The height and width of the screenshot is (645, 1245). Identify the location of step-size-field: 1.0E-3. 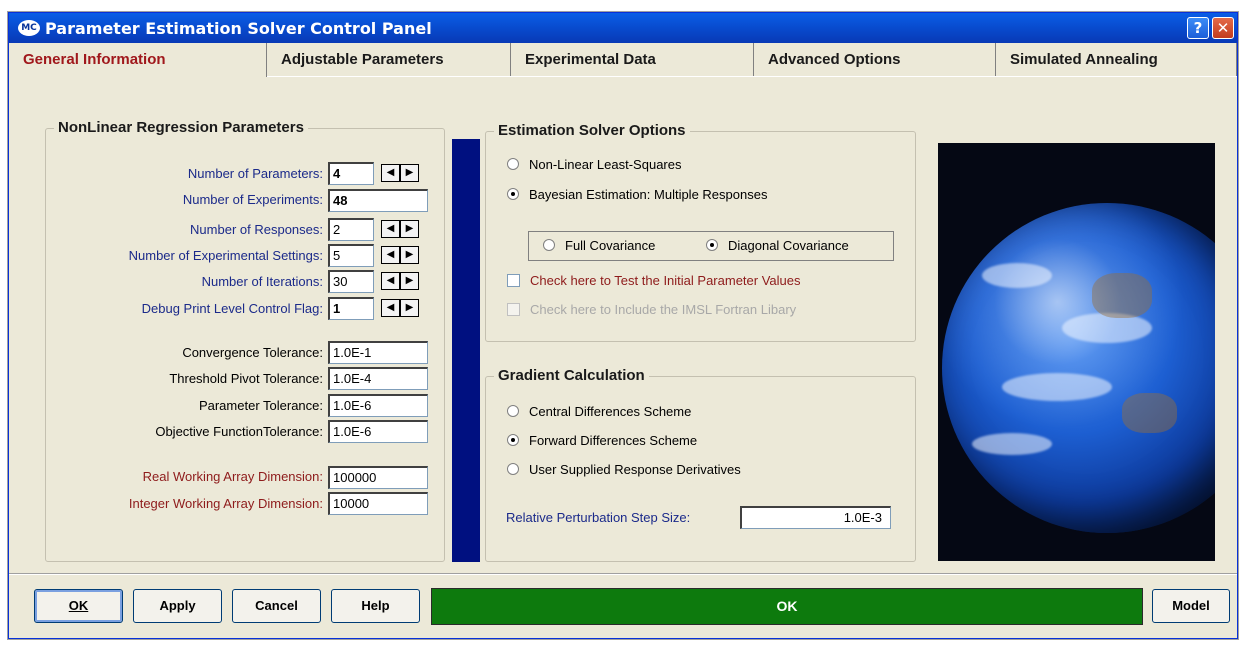
(815, 517).